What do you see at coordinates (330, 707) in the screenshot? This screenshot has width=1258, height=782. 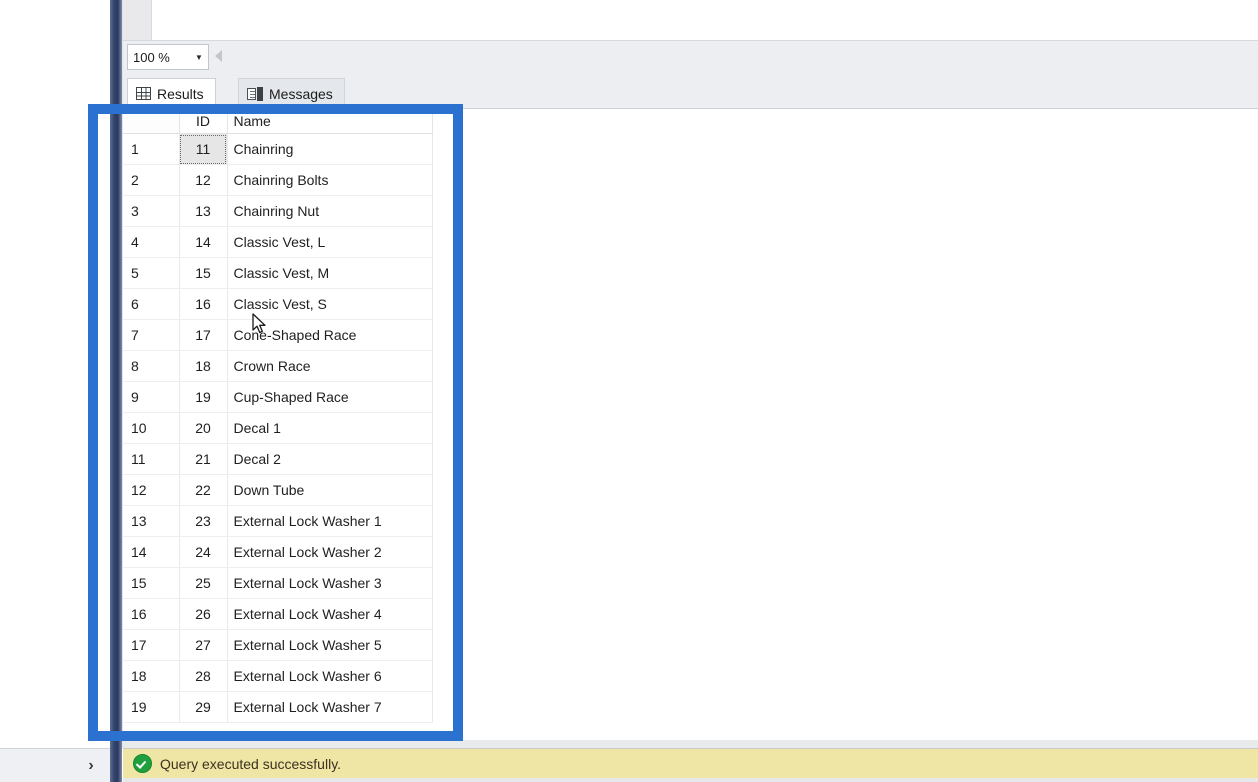 I see `cell-name: External Lock Washer 7` at bounding box center [330, 707].